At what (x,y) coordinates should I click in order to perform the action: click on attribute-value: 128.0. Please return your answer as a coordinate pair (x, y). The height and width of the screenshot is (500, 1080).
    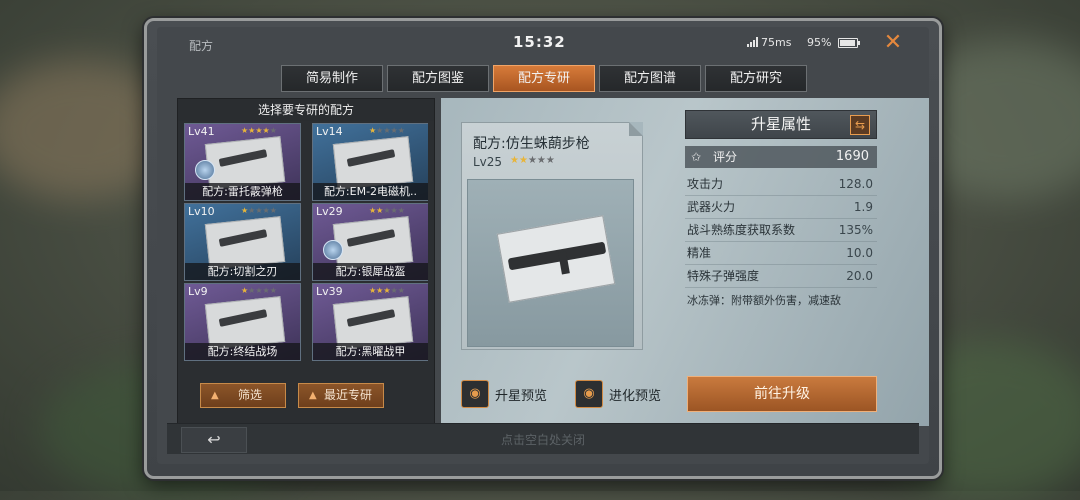
    Looking at the image, I should click on (855, 184).